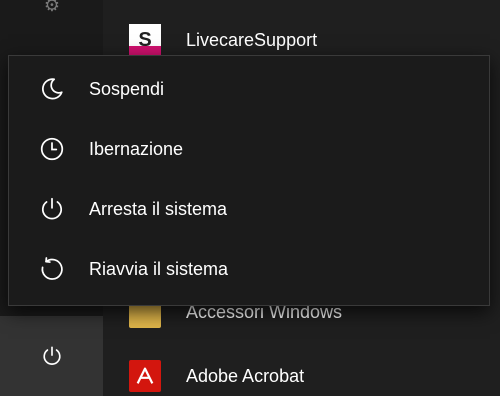  What do you see at coordinates (249, 209) in the screenshot?
I see `menu-item-arresta: Arresta il sistema` at bounding box center [249, 209].